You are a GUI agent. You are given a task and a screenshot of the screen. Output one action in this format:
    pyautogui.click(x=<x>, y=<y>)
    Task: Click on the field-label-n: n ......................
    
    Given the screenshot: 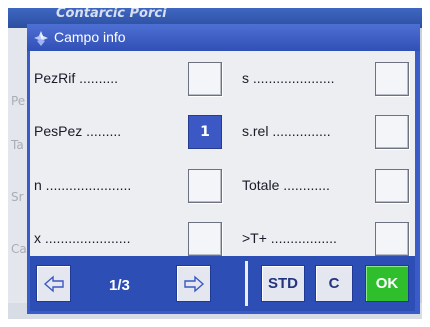 What is the action you would take?
    pyautogui.click(x=83, y=185)
    